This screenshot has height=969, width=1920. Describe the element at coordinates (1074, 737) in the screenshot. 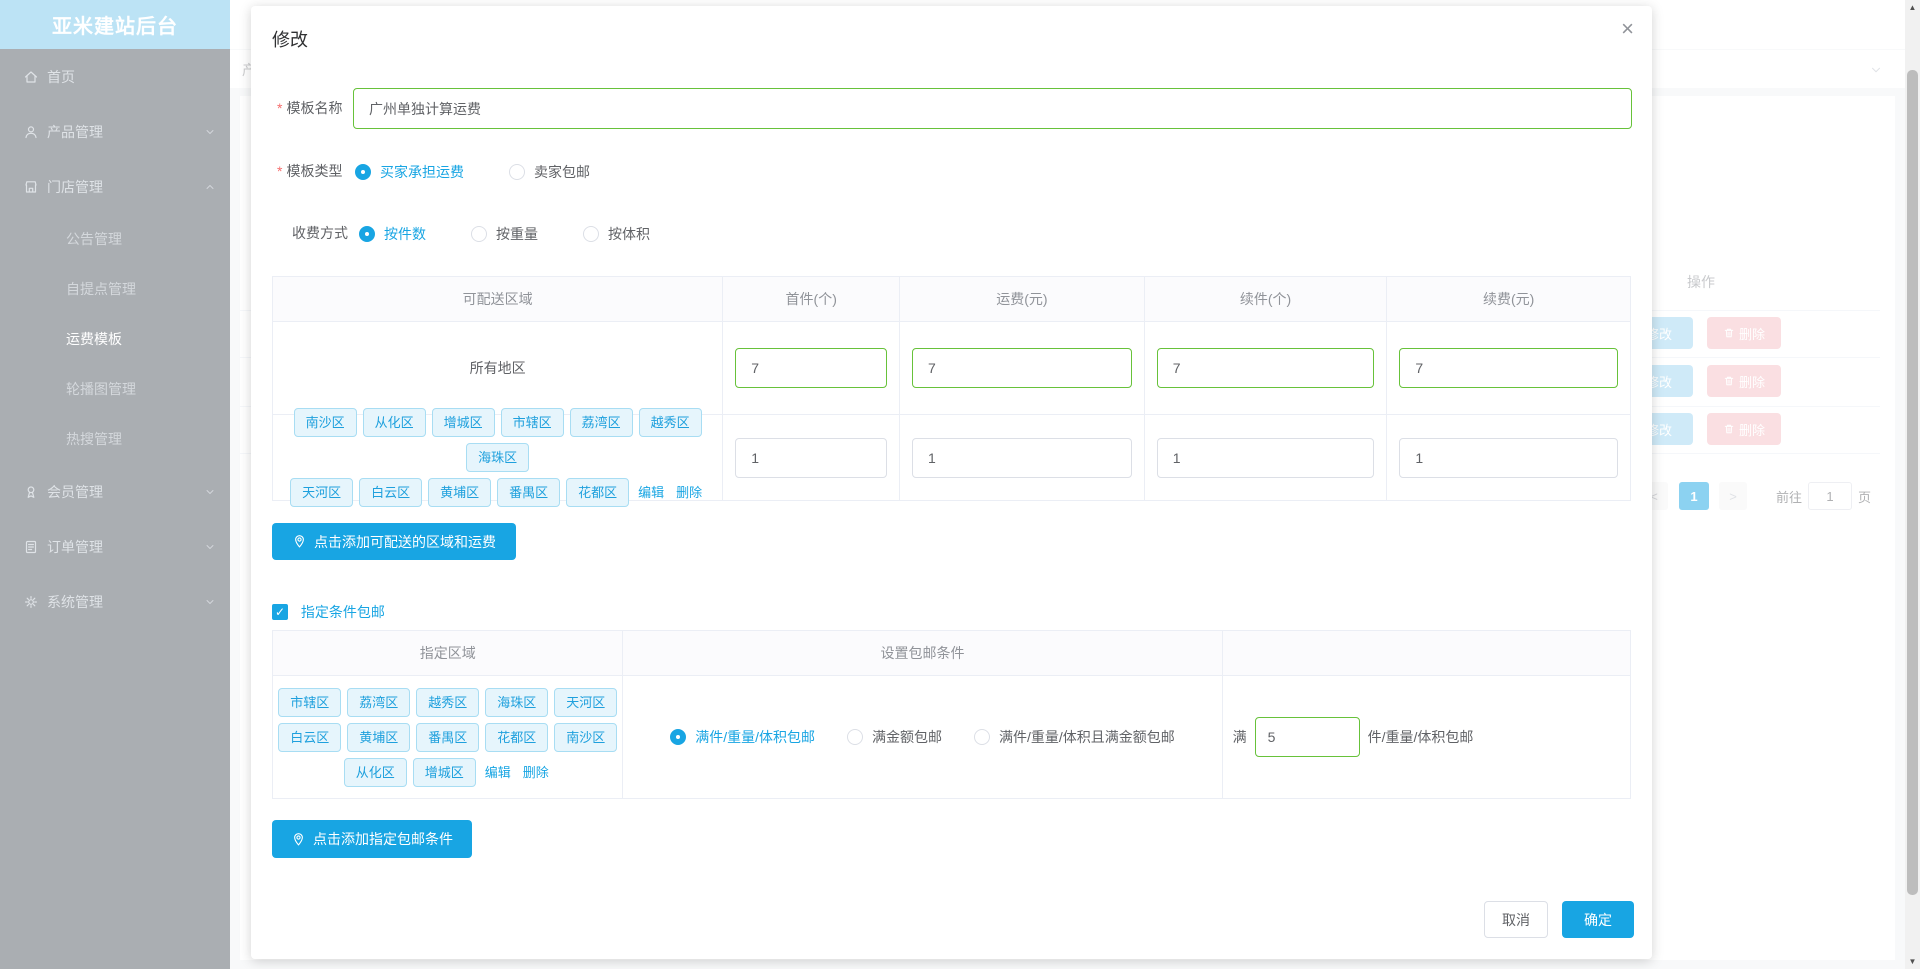

I see `radio-free-by-both: 满件/重量/体积且满金额包邮` at that location.